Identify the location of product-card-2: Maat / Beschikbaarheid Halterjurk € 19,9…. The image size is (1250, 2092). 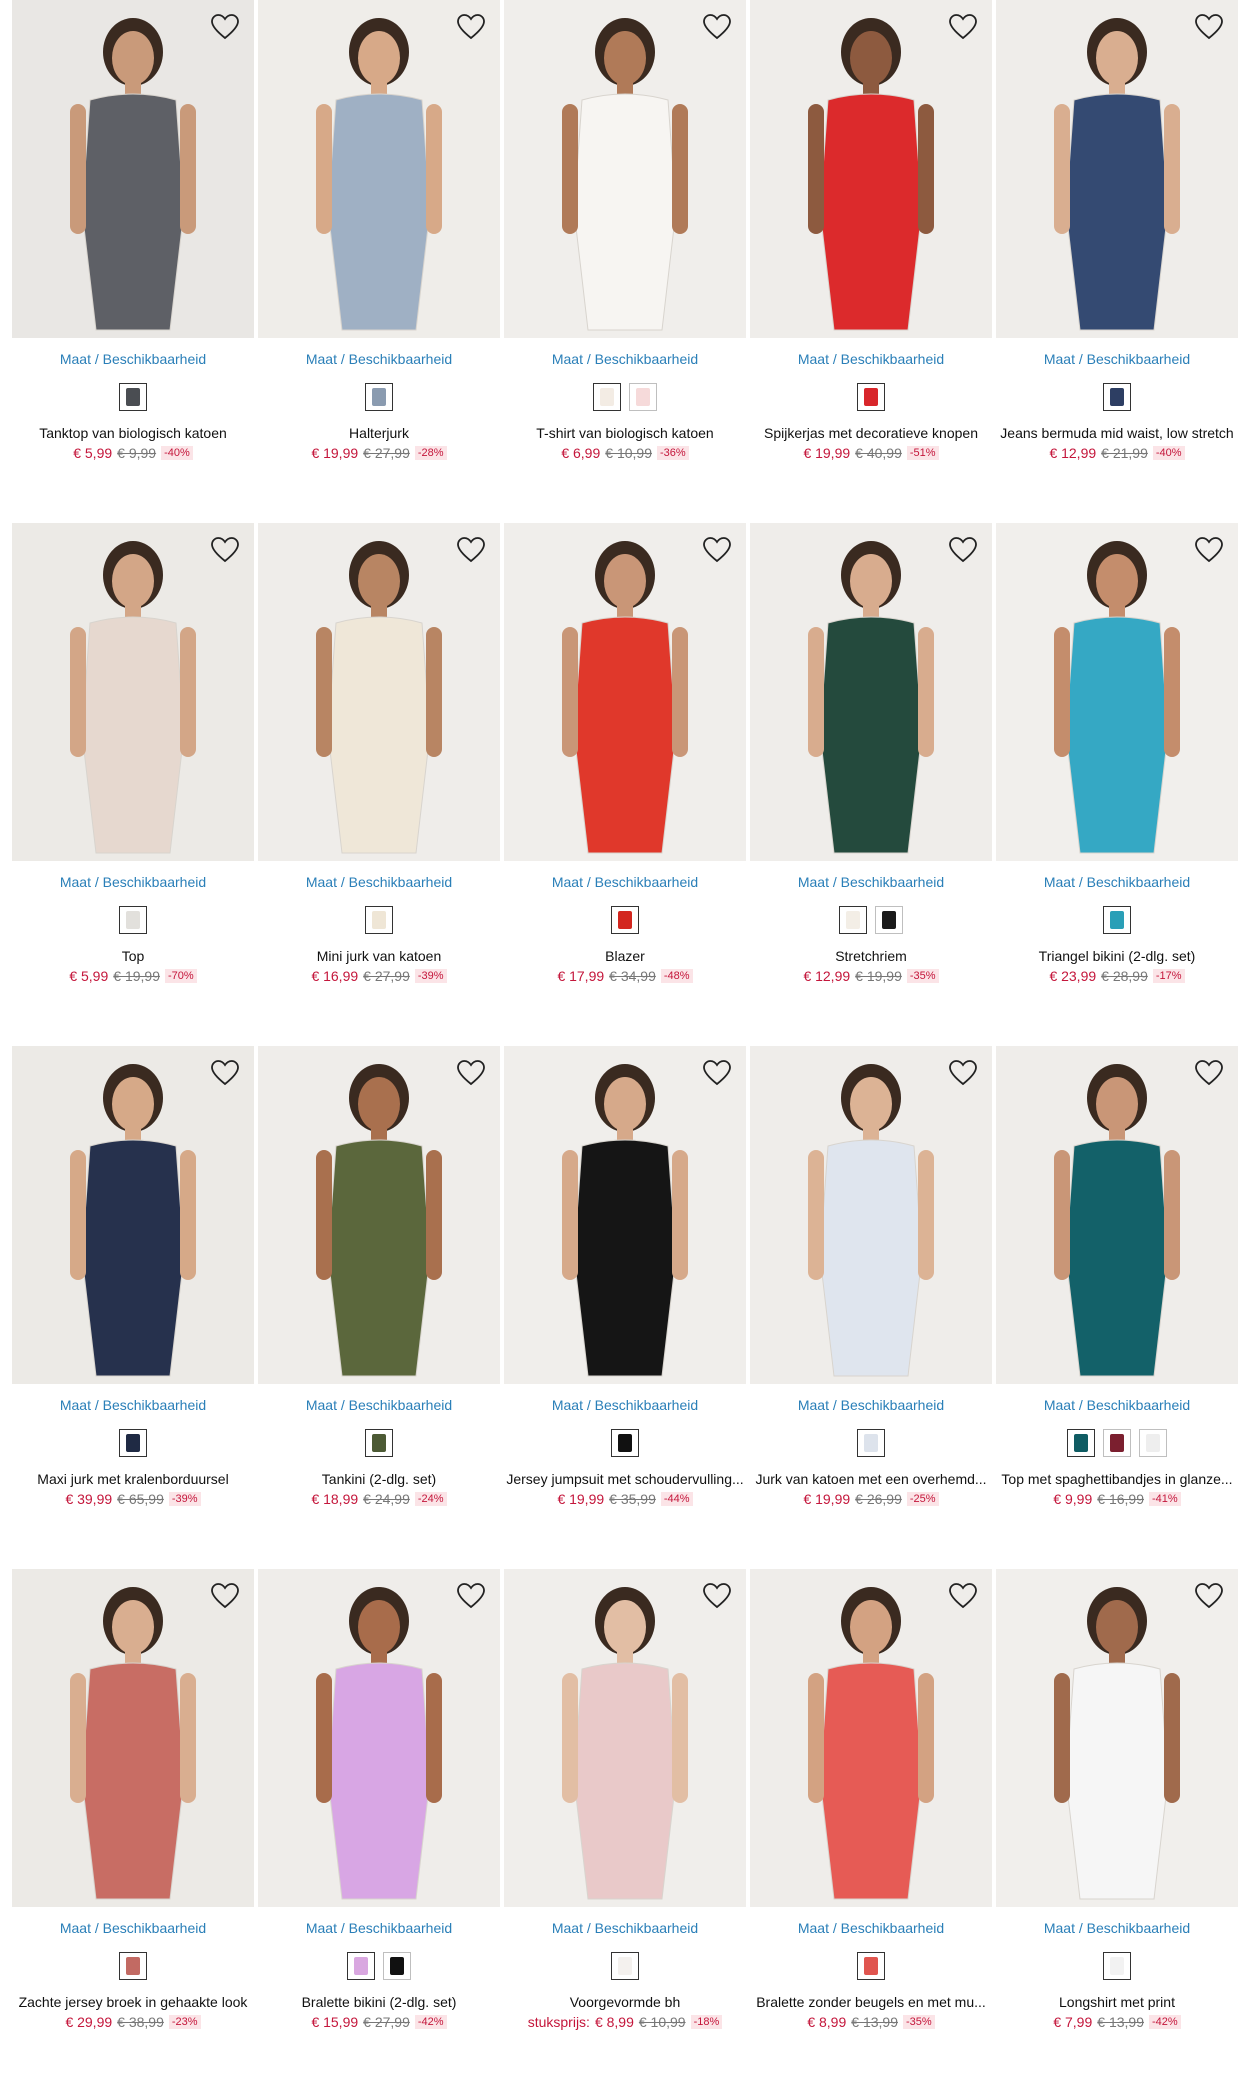
(379, 261).